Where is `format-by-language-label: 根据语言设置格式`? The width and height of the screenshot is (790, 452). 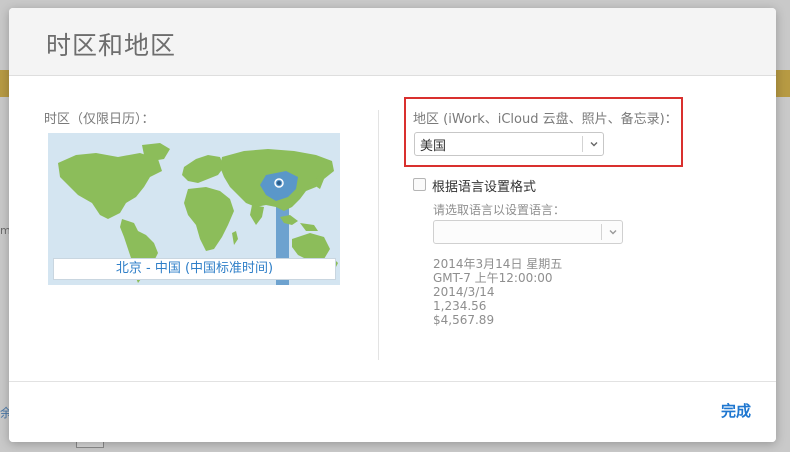 format-by-language-label: 根据语言设置格式 is located at coordinates (484, 185).